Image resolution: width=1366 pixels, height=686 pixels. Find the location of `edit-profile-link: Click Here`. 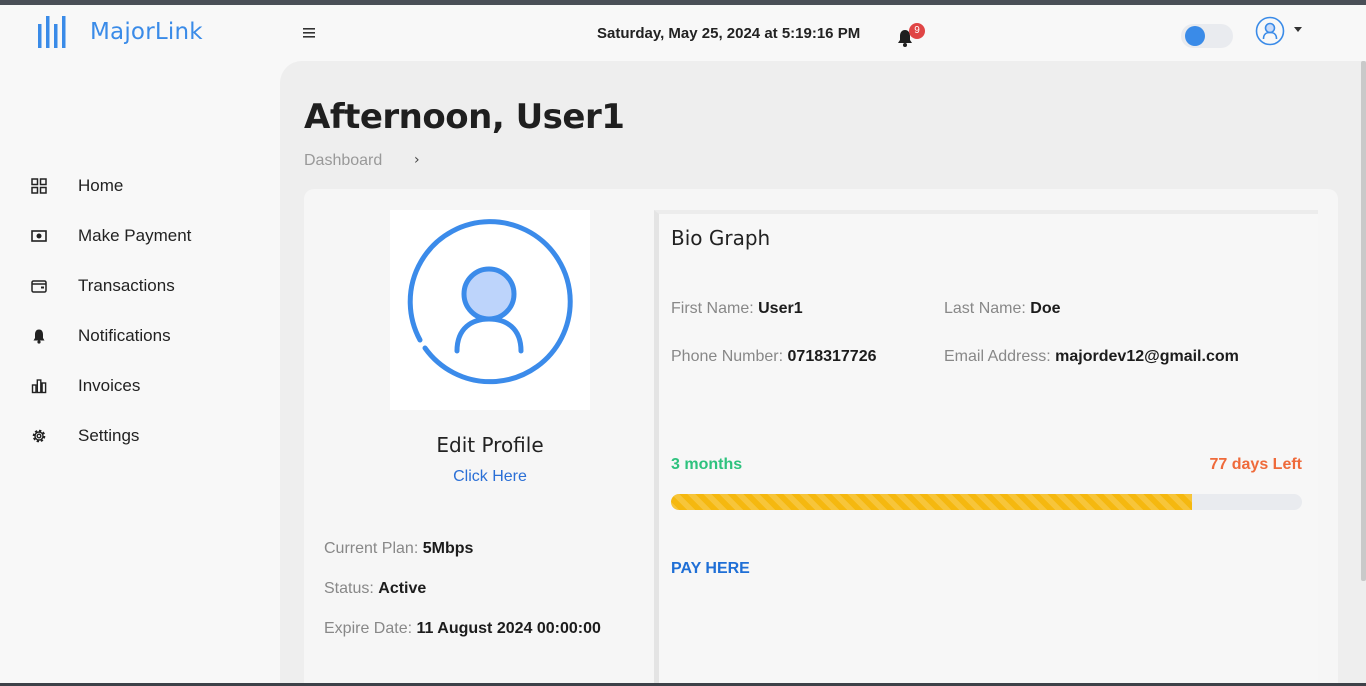

edit-profile-link: Click Here is located at coordinates (490, 477).